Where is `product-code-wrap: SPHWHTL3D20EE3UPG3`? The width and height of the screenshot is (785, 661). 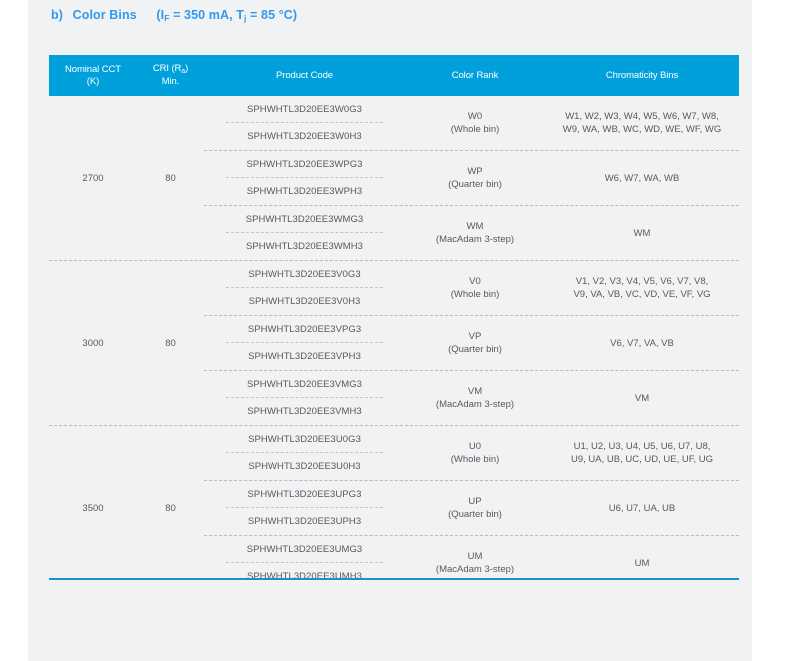 product-code-wrap: SPHWHTL3D20EE3UPG3 is located at coordinates (304, 494).